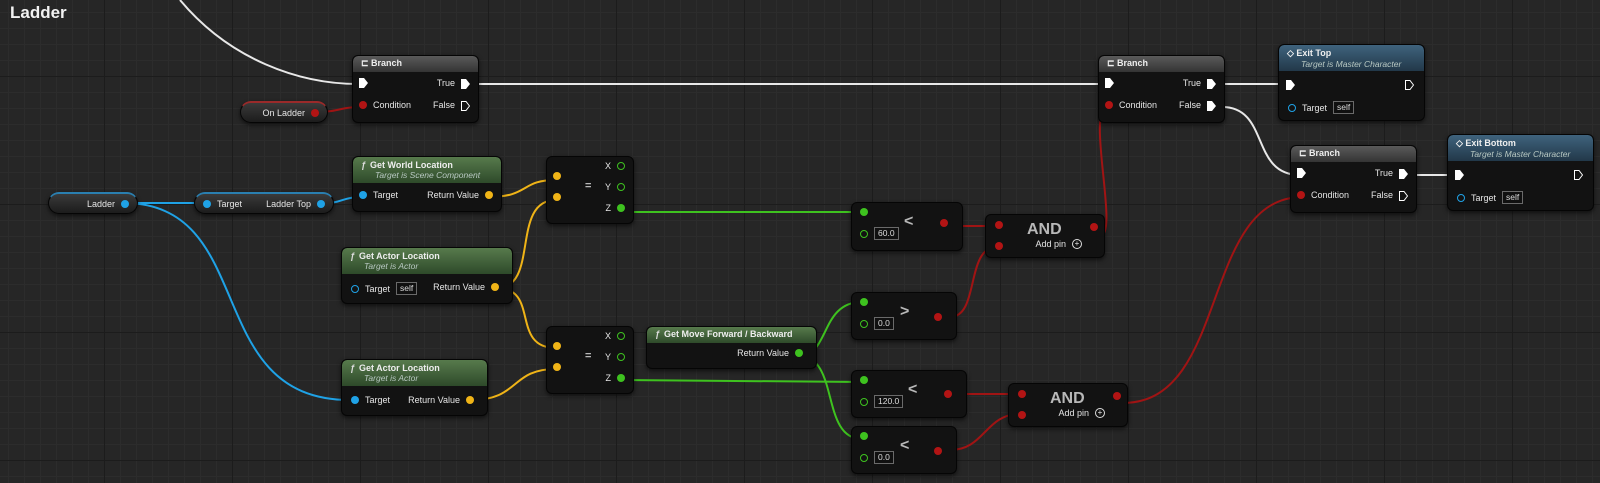 The image size is (1600, 483). I want to click on false-label: False, so click(1189, 105).